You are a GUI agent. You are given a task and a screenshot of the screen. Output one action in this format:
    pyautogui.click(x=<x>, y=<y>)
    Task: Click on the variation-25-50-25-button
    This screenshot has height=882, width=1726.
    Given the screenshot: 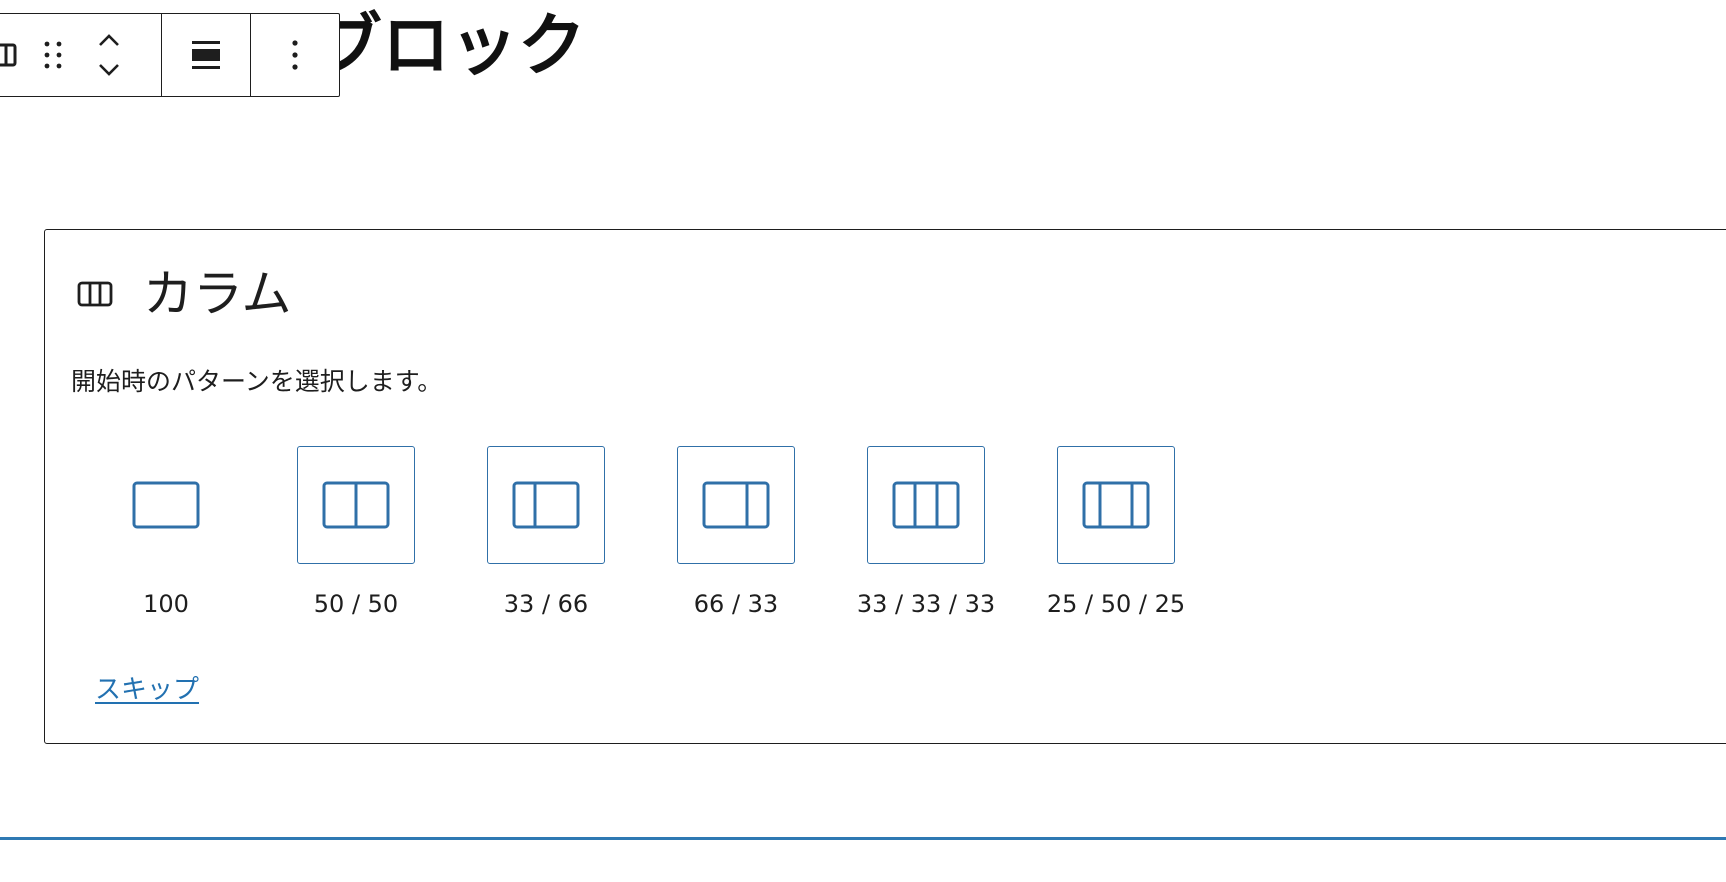 What is the action you would take?
    pyautogui.click(x=1116, y=505)
    